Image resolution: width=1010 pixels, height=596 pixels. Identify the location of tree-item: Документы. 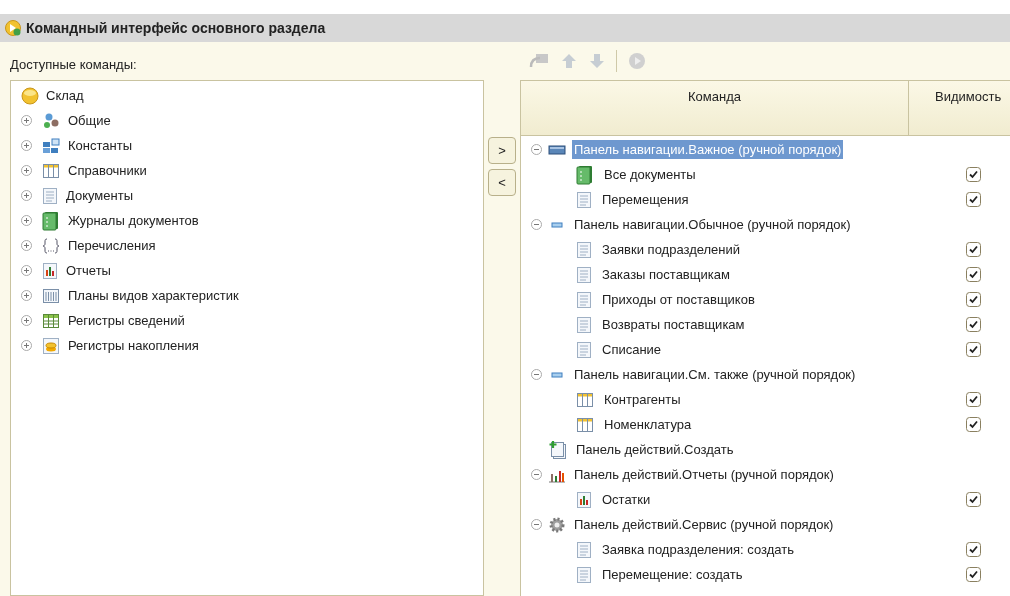
(87, 195).